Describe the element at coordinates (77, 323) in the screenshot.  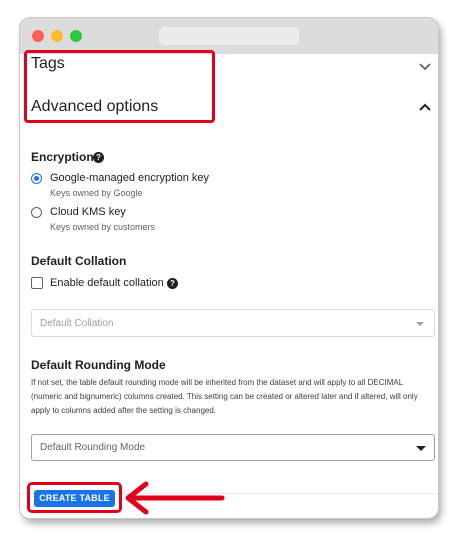
I see `default-collation-placeholder: Default Collation` at that location.